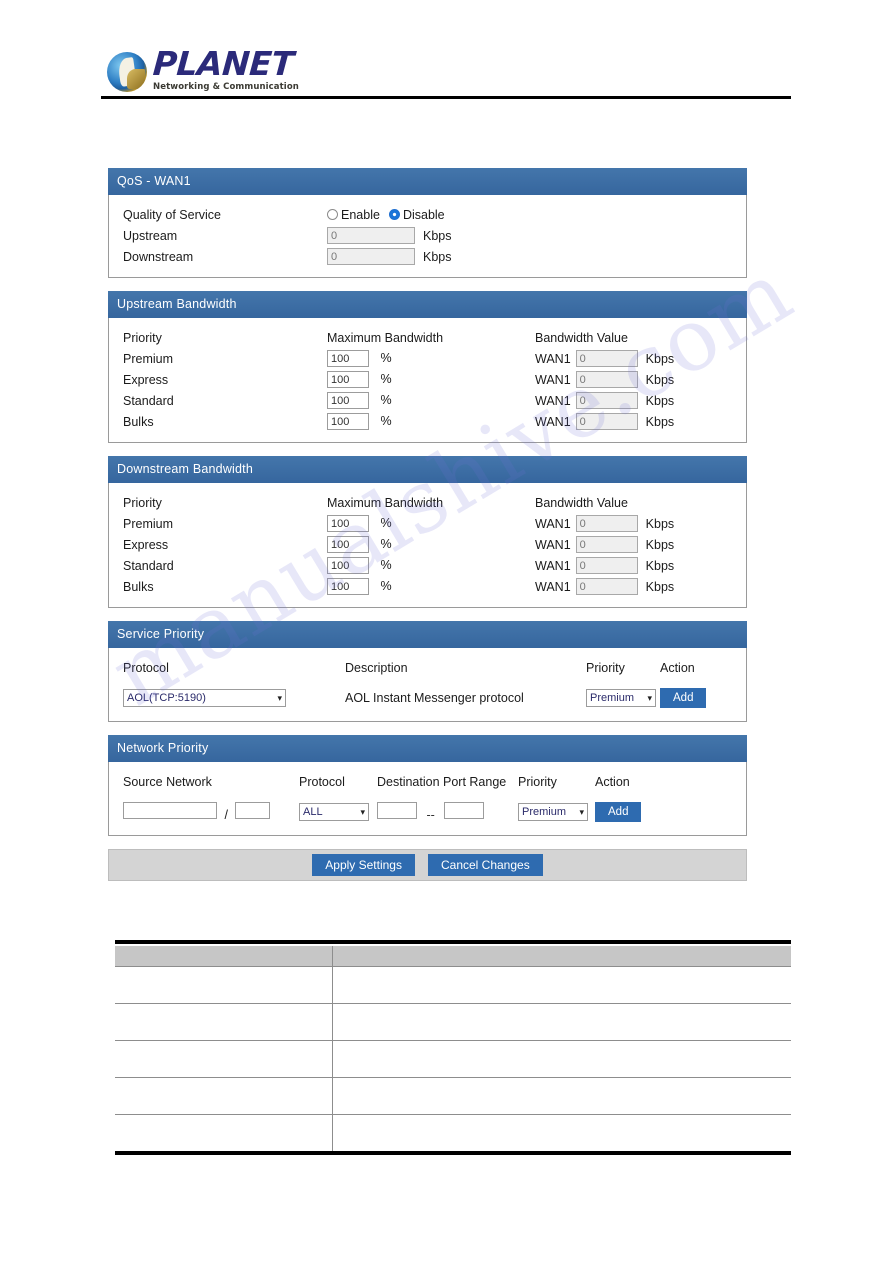 The image size is (893, 1263). What do you see at coordinates (446, 52) in the screenshot?
I see `page-header: PLANET Networking & Communication` at bounding box center [446, 52].